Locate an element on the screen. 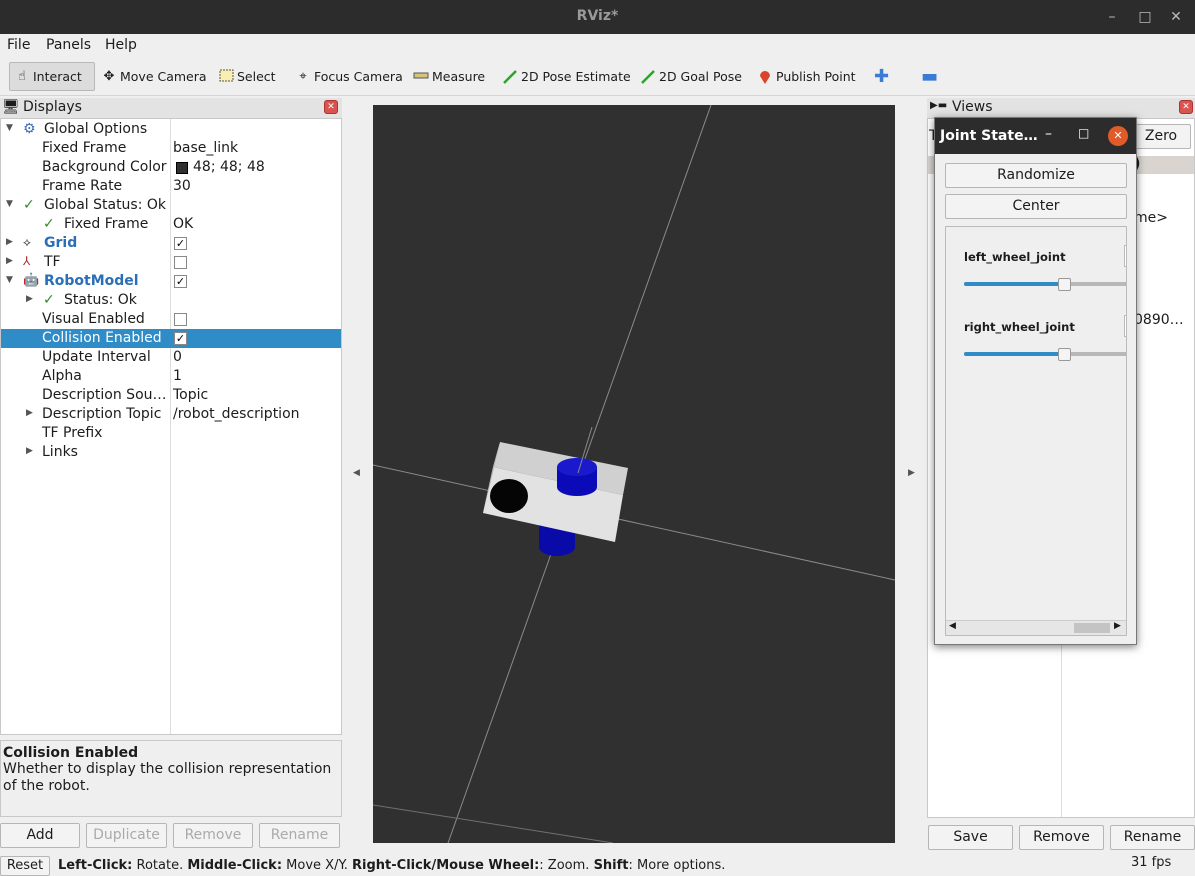  goal-pose-tool: 2D Goal Pose is located at coordinates (691, 76).